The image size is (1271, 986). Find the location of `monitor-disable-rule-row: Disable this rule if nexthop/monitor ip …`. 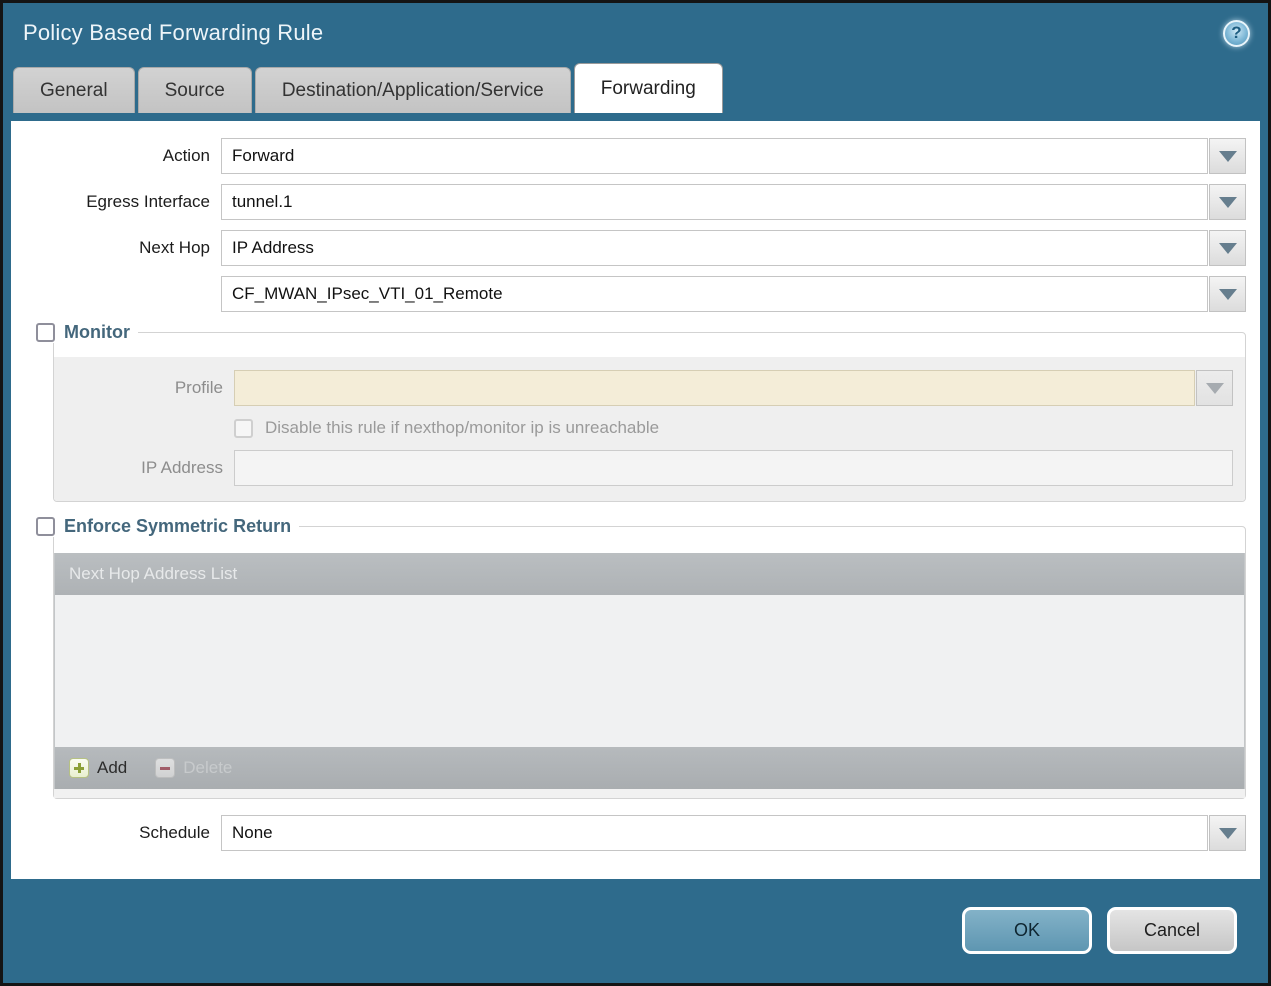

monitor-disable-rule-row: Disable this rule if nexthop/monitor ip … is located at coordinates (649, 428).